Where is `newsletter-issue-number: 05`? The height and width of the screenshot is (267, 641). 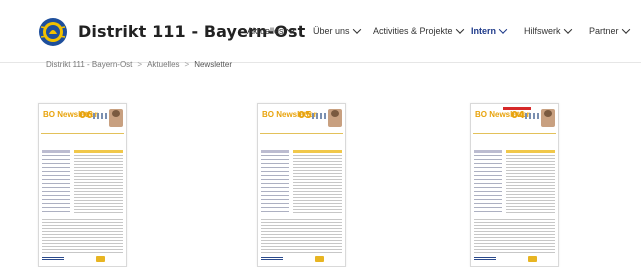 newsletter-issue-number: 05 is located at coordinates (305, 115).